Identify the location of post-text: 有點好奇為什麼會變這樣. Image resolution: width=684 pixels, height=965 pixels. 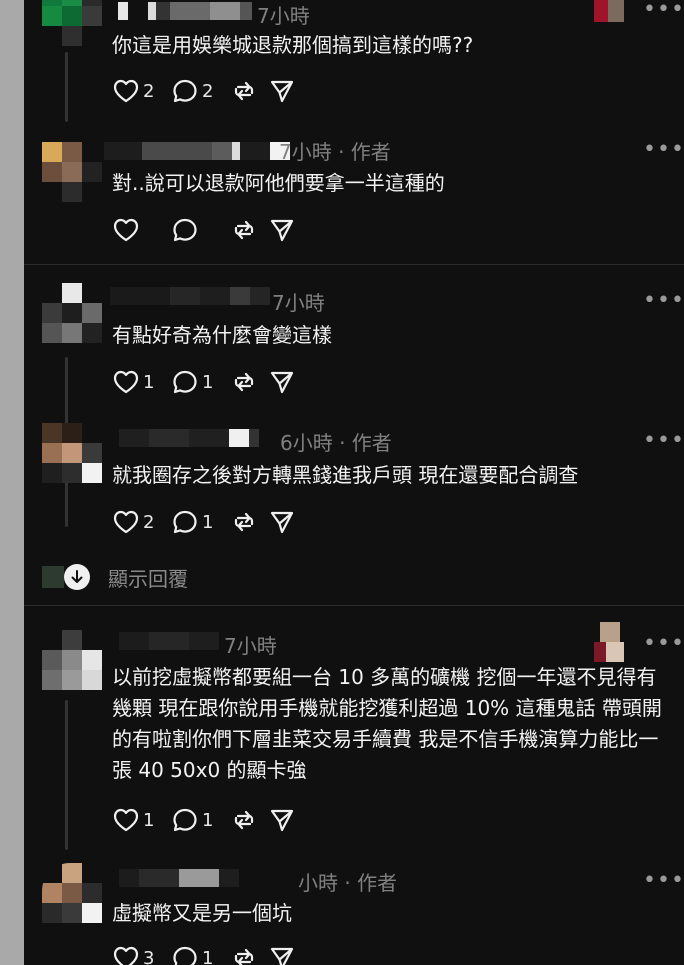
(222, 335).